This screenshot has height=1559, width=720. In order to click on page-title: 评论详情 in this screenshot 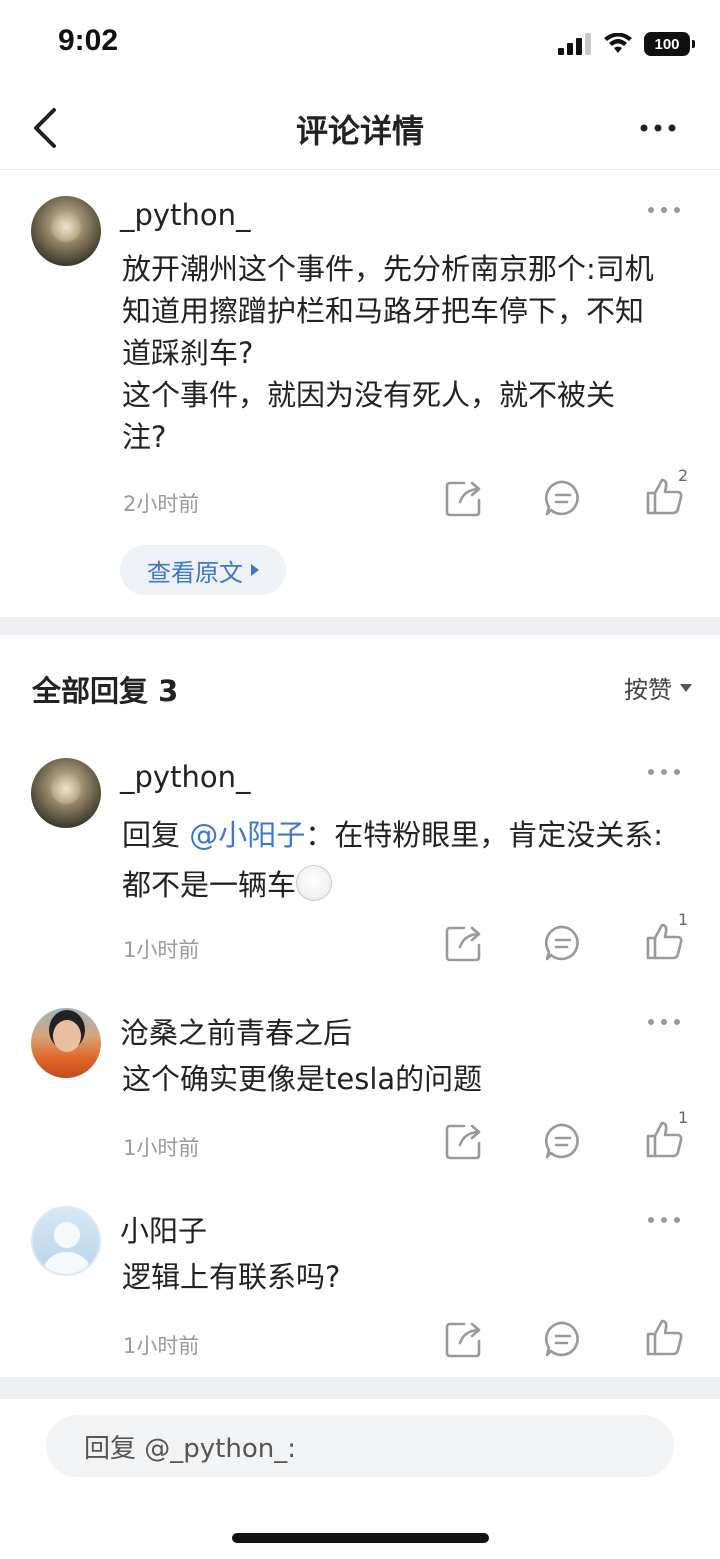, I will do `click(359, 131)`.